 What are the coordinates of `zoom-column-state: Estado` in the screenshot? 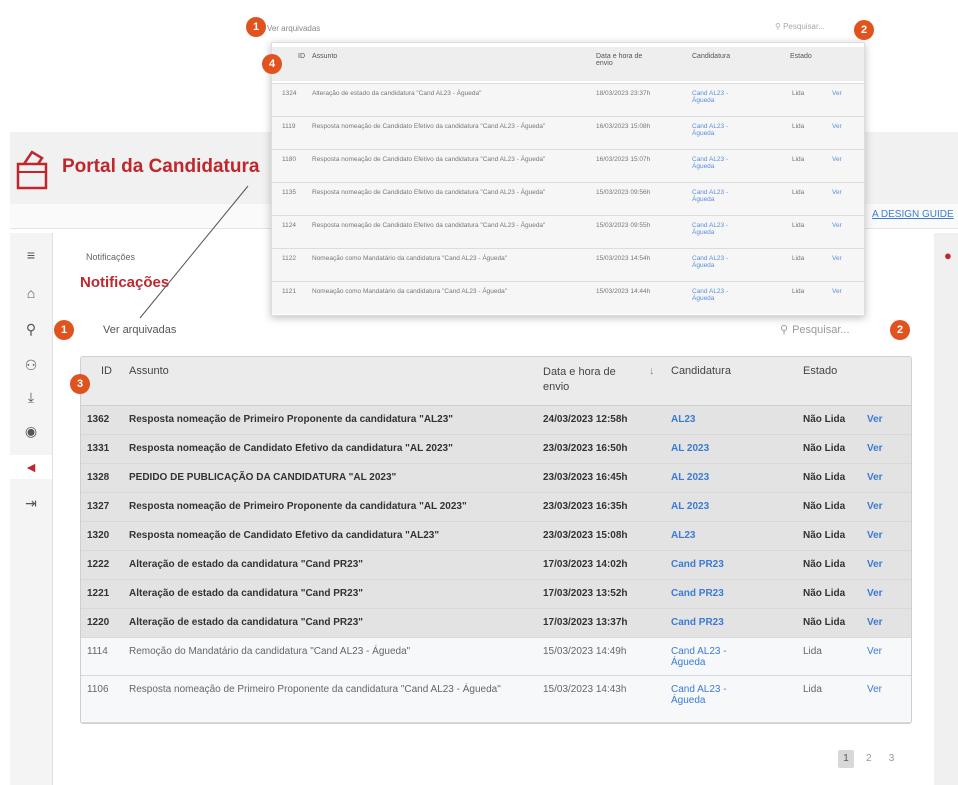 It's located at (801, 56).